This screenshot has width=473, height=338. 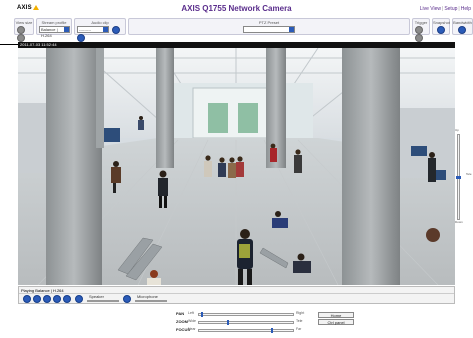 What do you see at coordinates (147, 296) in the screenshot?
I see `microphone-label: Microphone` at bounding box center [147, 296].